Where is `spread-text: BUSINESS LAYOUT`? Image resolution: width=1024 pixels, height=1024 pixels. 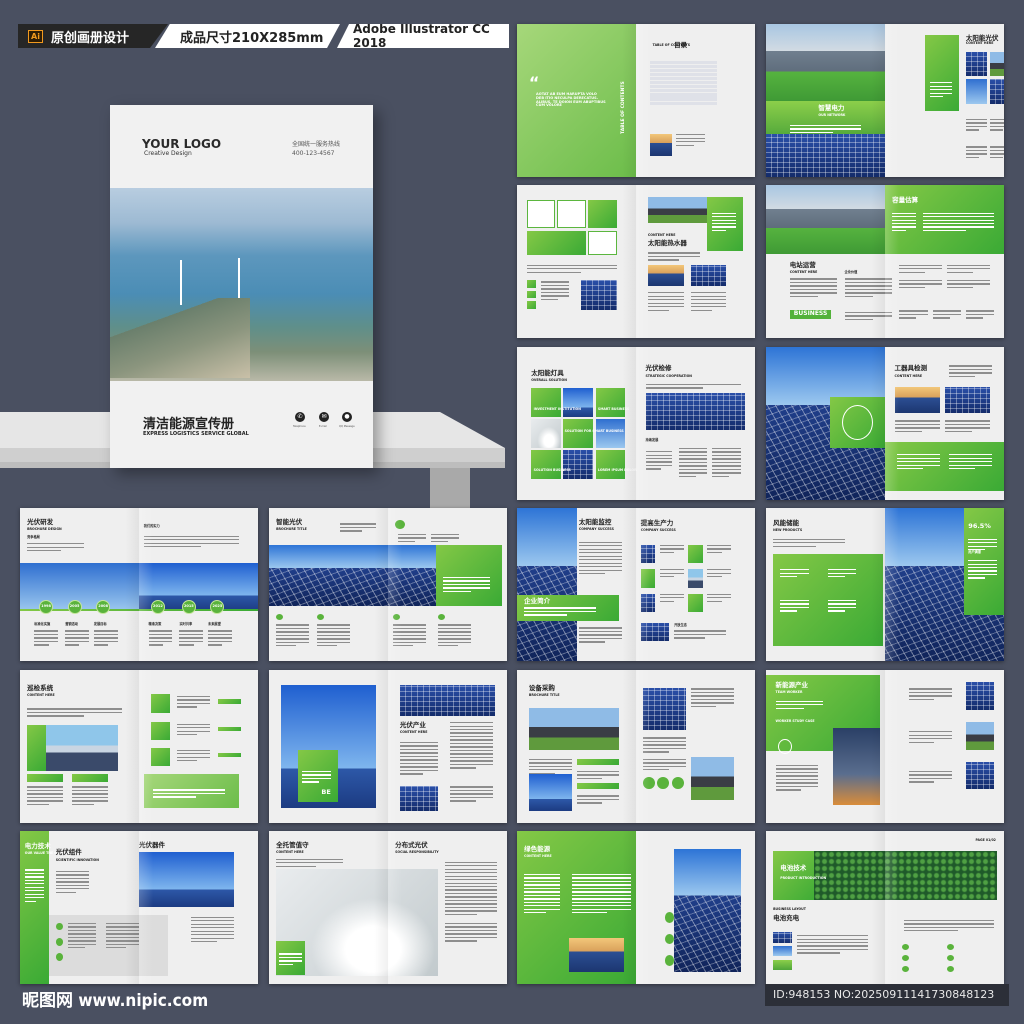 spread-text: BUSINESS LAYOUT is located at coordinates (789, 908).